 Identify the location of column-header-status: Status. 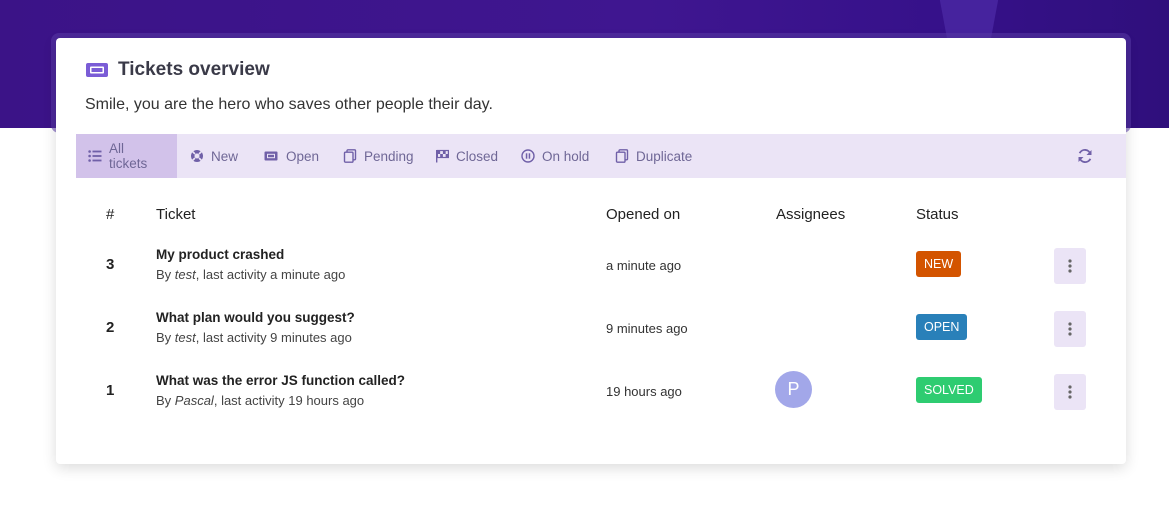
(937, 214).